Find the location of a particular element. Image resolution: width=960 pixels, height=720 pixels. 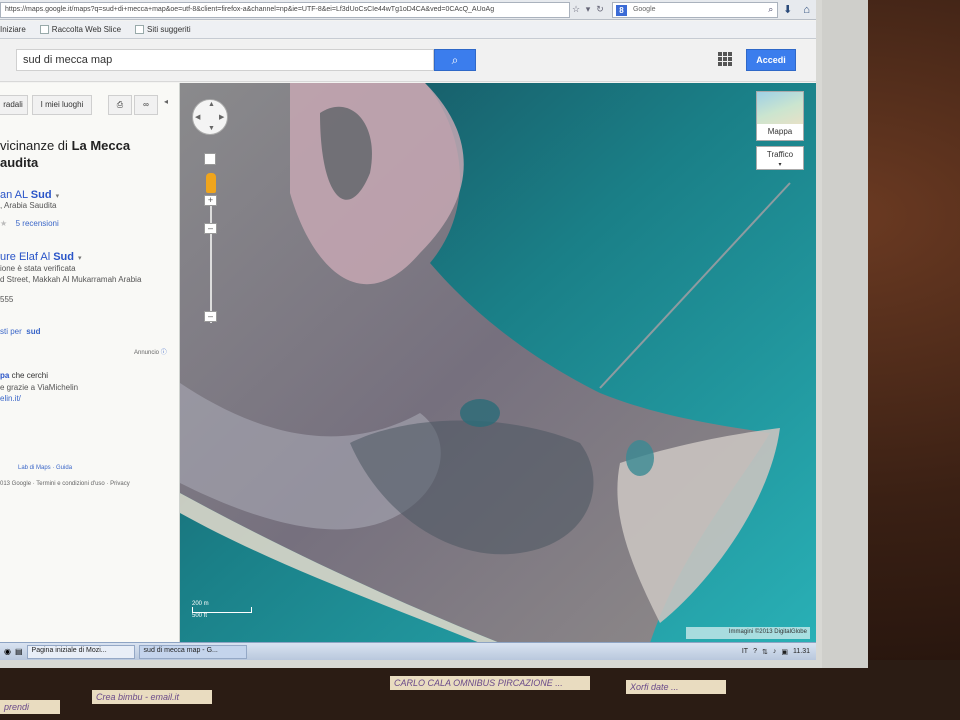

bookmark-item: Iniziare is located at coordinates (13, 29).